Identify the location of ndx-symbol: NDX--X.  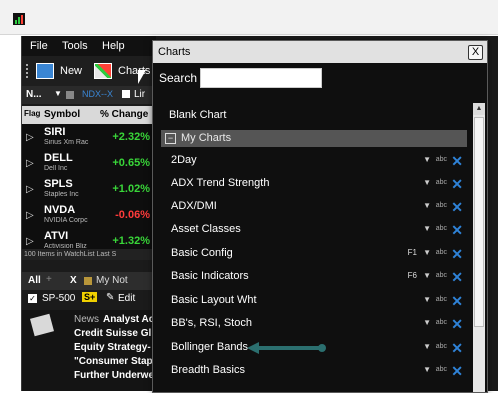
(97, 94).